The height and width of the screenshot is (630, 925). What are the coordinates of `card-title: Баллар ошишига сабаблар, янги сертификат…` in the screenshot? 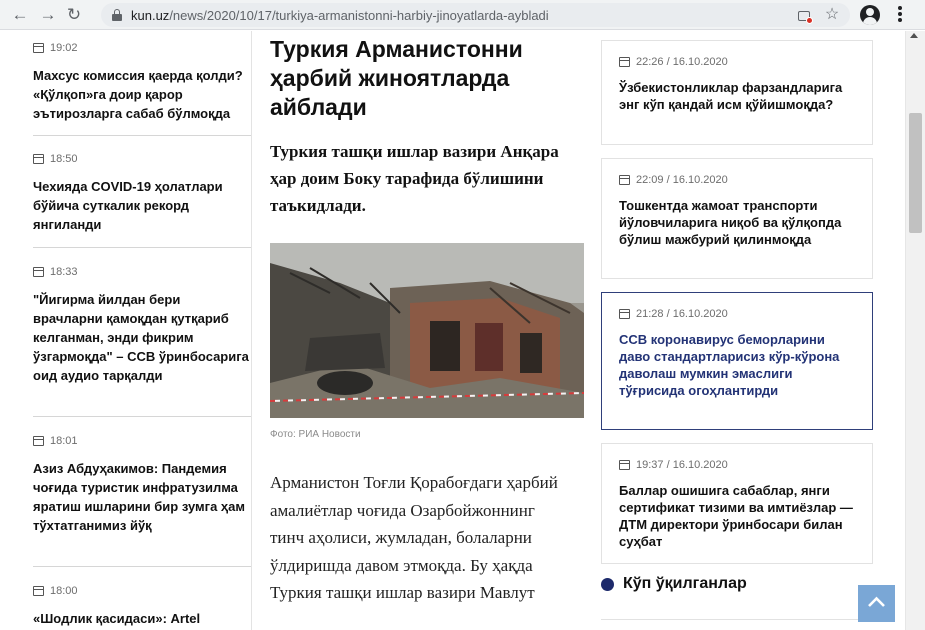 It's located at (737, 516).